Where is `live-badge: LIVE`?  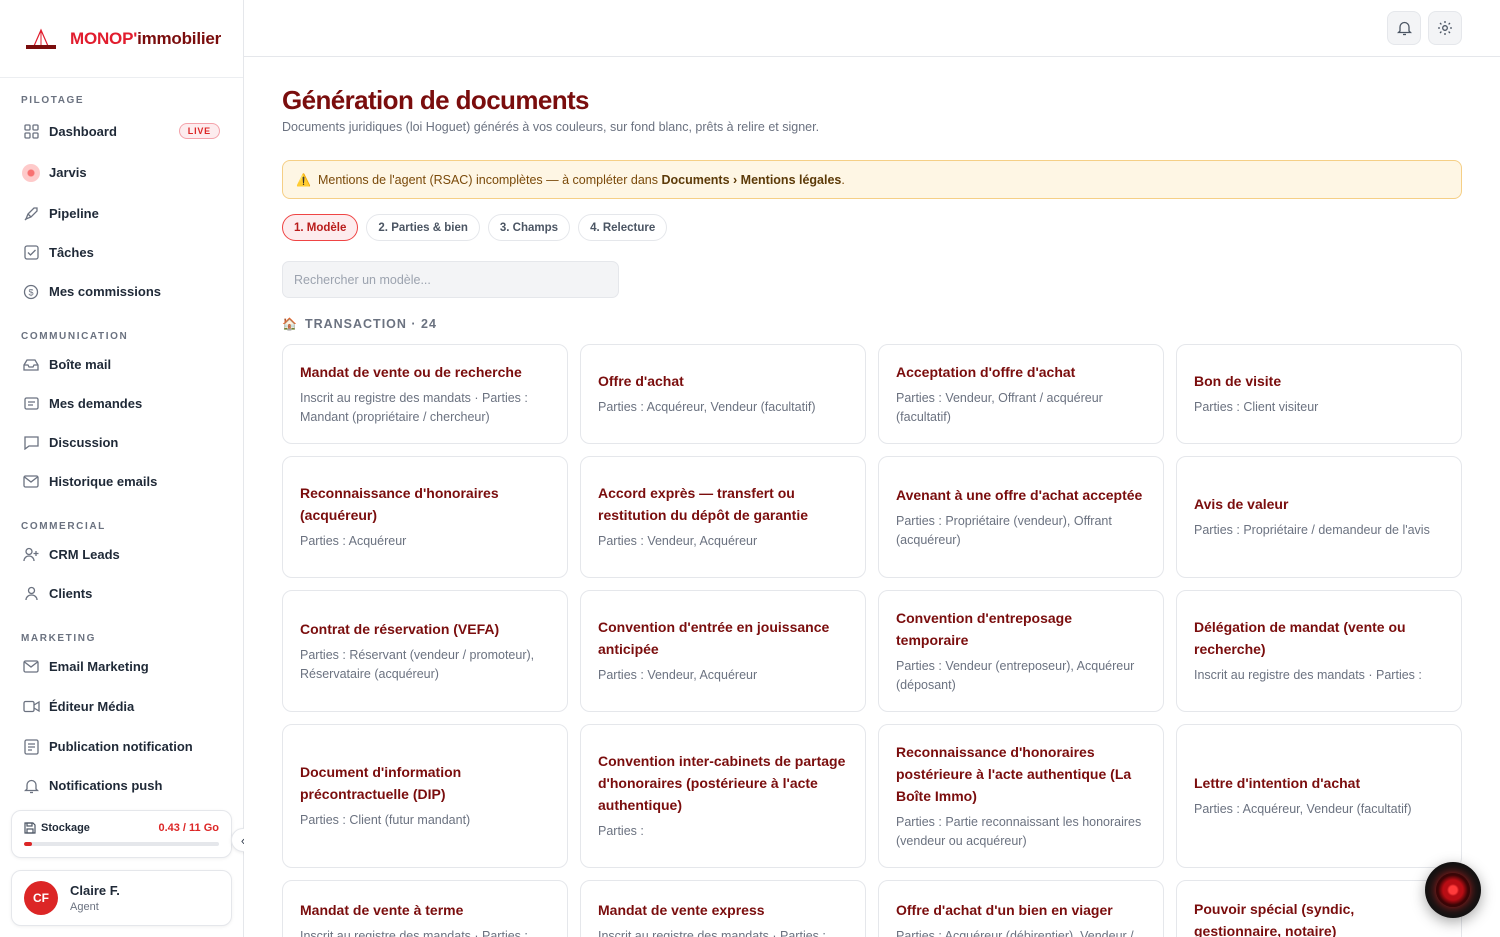 live-badge: LIVE is located at coordinates (199, 131).